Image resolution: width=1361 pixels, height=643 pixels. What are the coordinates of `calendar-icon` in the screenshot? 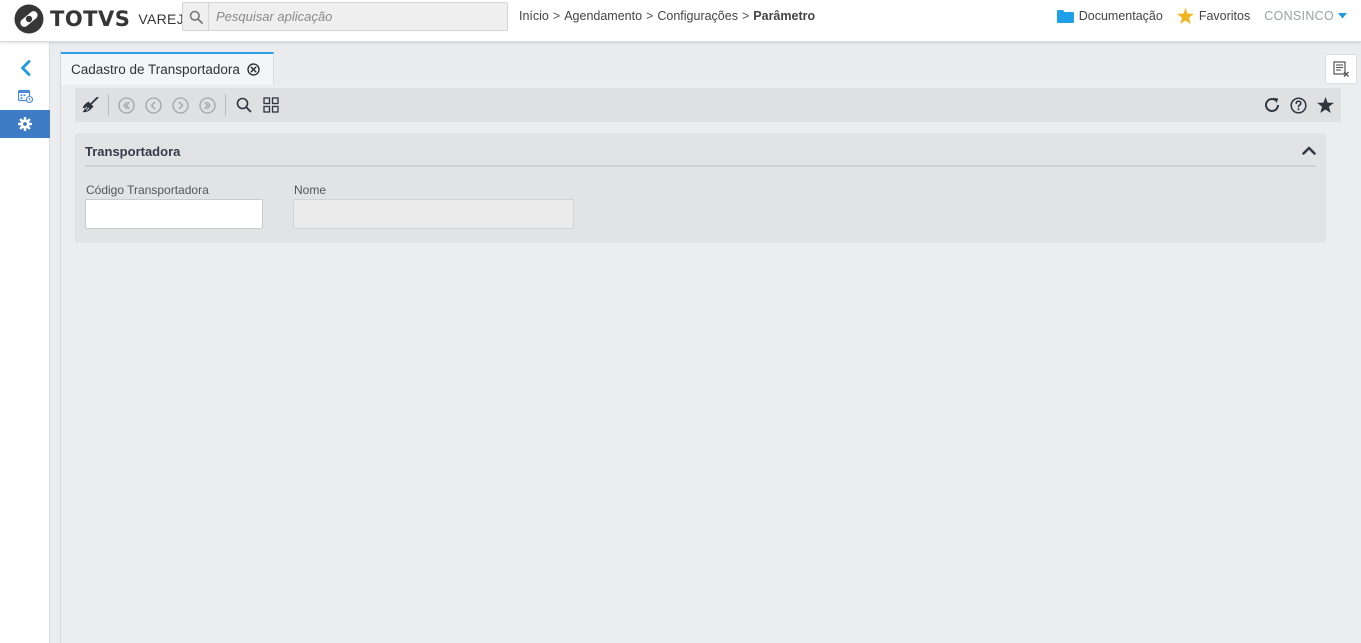 It's located at (25, 96).